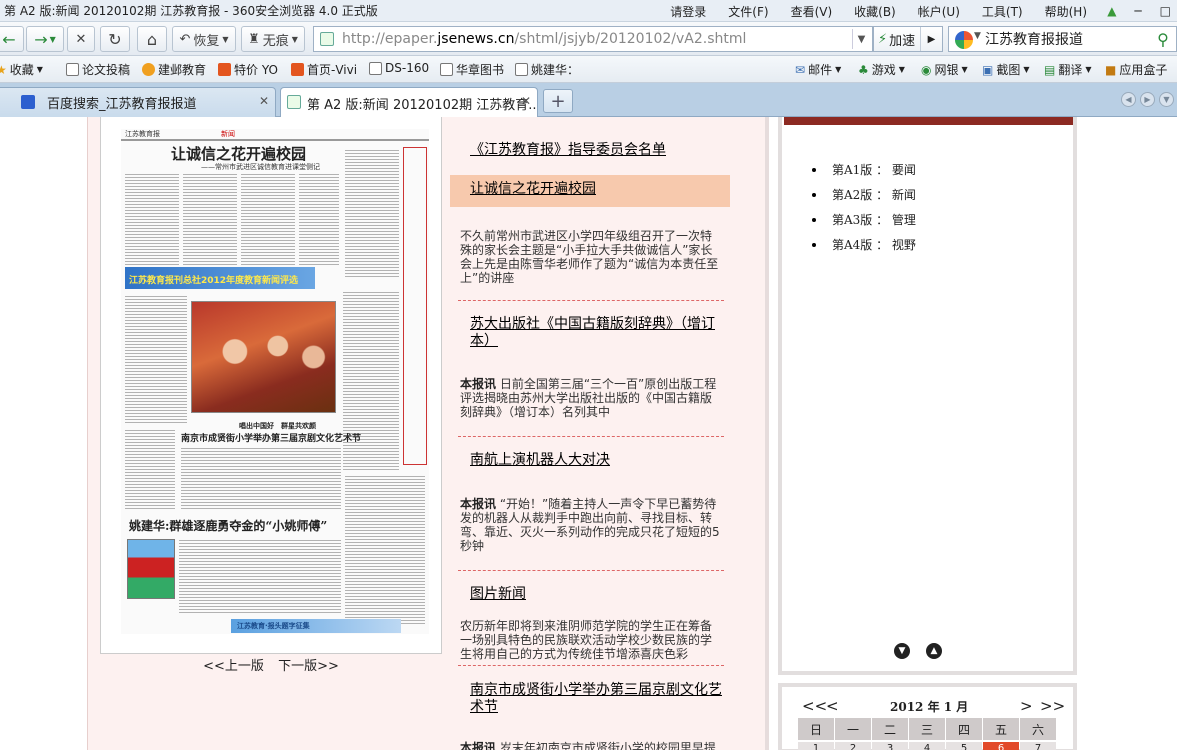 This screenshot has height=750, width=1177. I want to click on newspaper-footer-banner: 江苏教育·报头题字征集, so click(316, 626).